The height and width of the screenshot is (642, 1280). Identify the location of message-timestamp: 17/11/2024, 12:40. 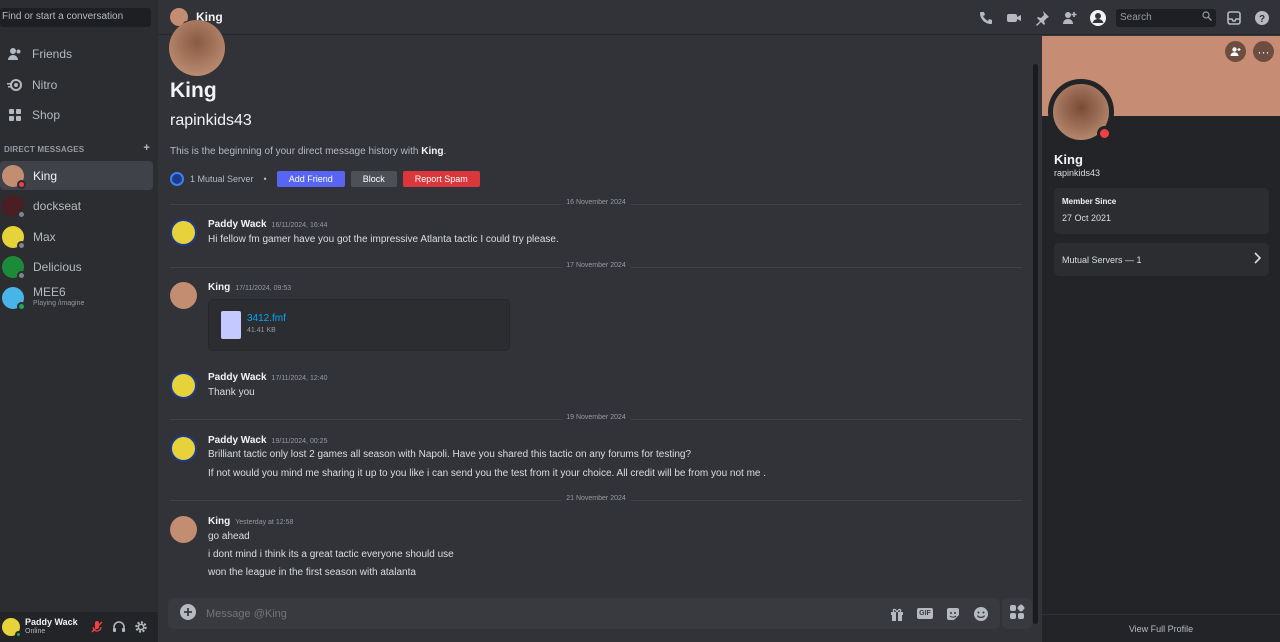
(299, 378).